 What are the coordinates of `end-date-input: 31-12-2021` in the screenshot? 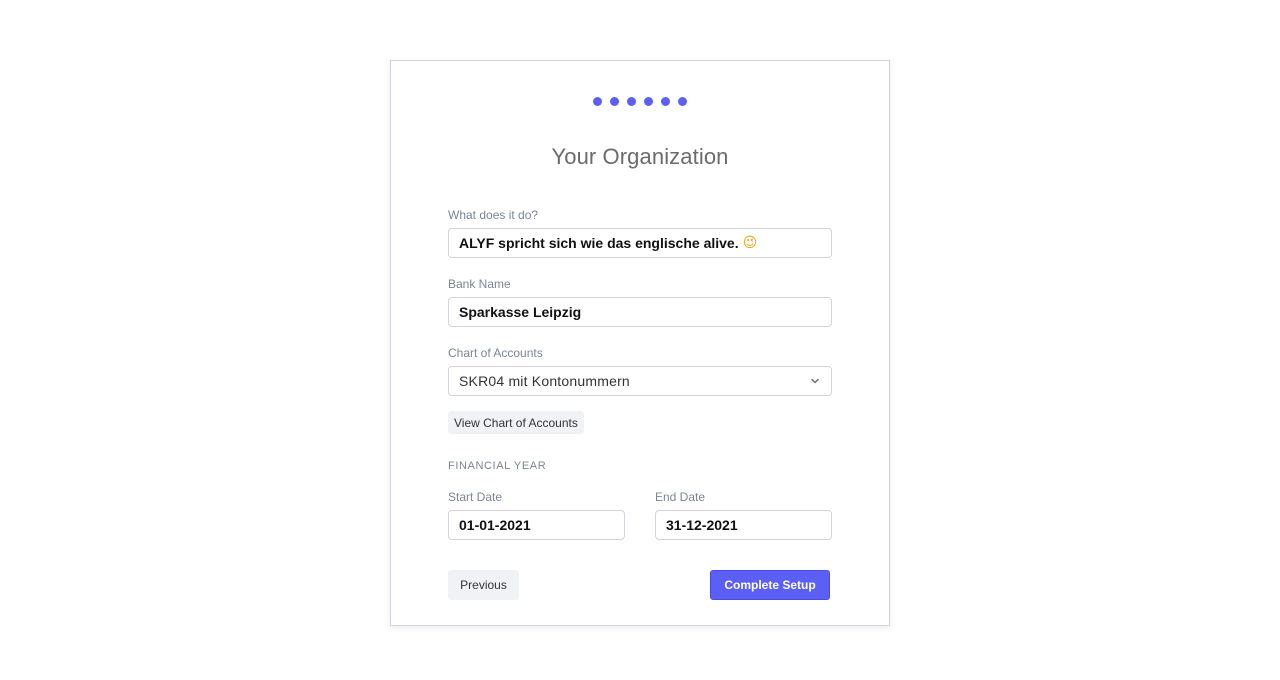 It's located at (743, 525).